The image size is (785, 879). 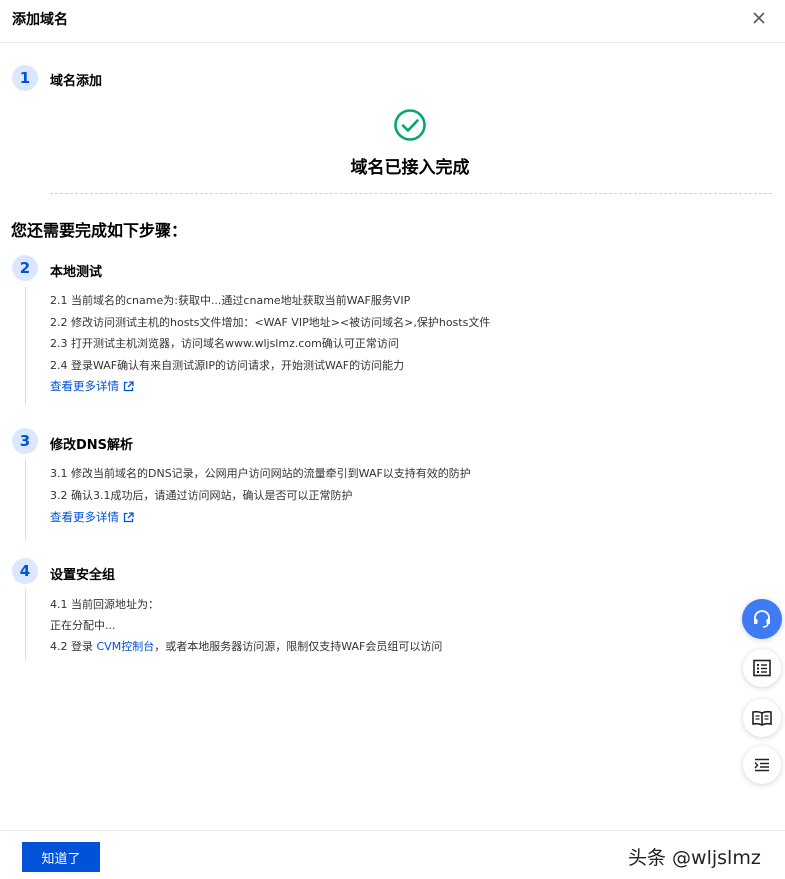 I want to click on headset-icon, so click(x=762, y=619).